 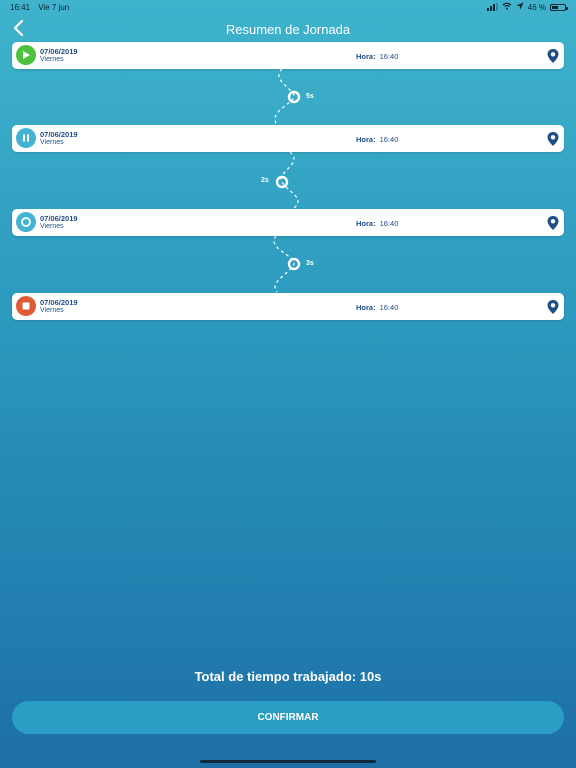 What do you see at coordinates (26, 222) in the screenshot?
I see `resume-icon` at bounding box center [26, 222].